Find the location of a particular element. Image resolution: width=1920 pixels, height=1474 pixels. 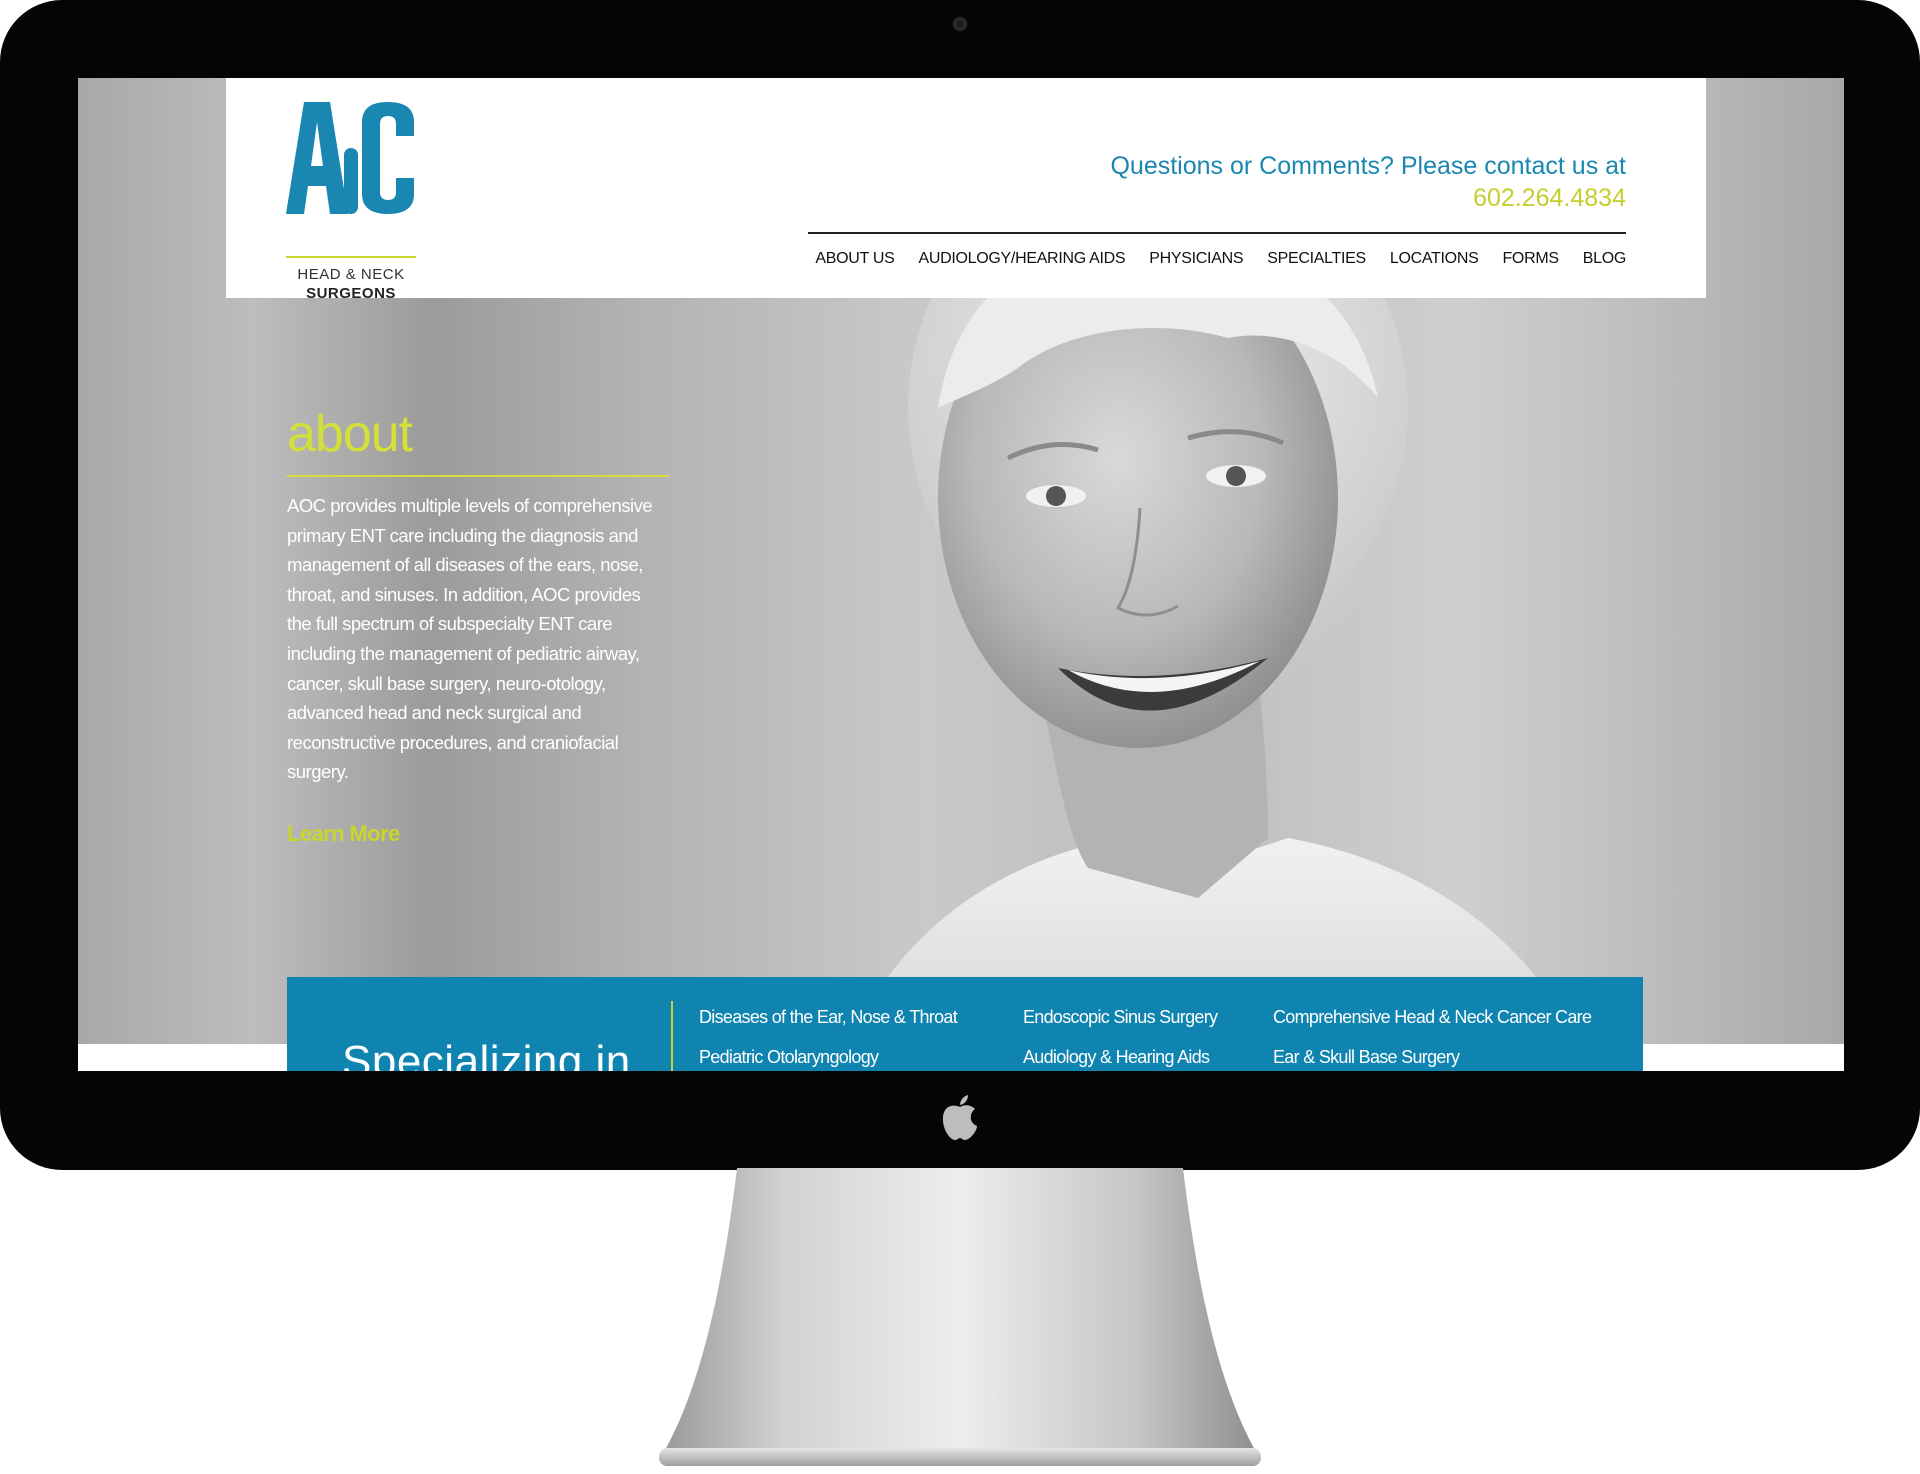

nav-item-specialties: SPECIALTIES is located at coordinates (1316, 259).